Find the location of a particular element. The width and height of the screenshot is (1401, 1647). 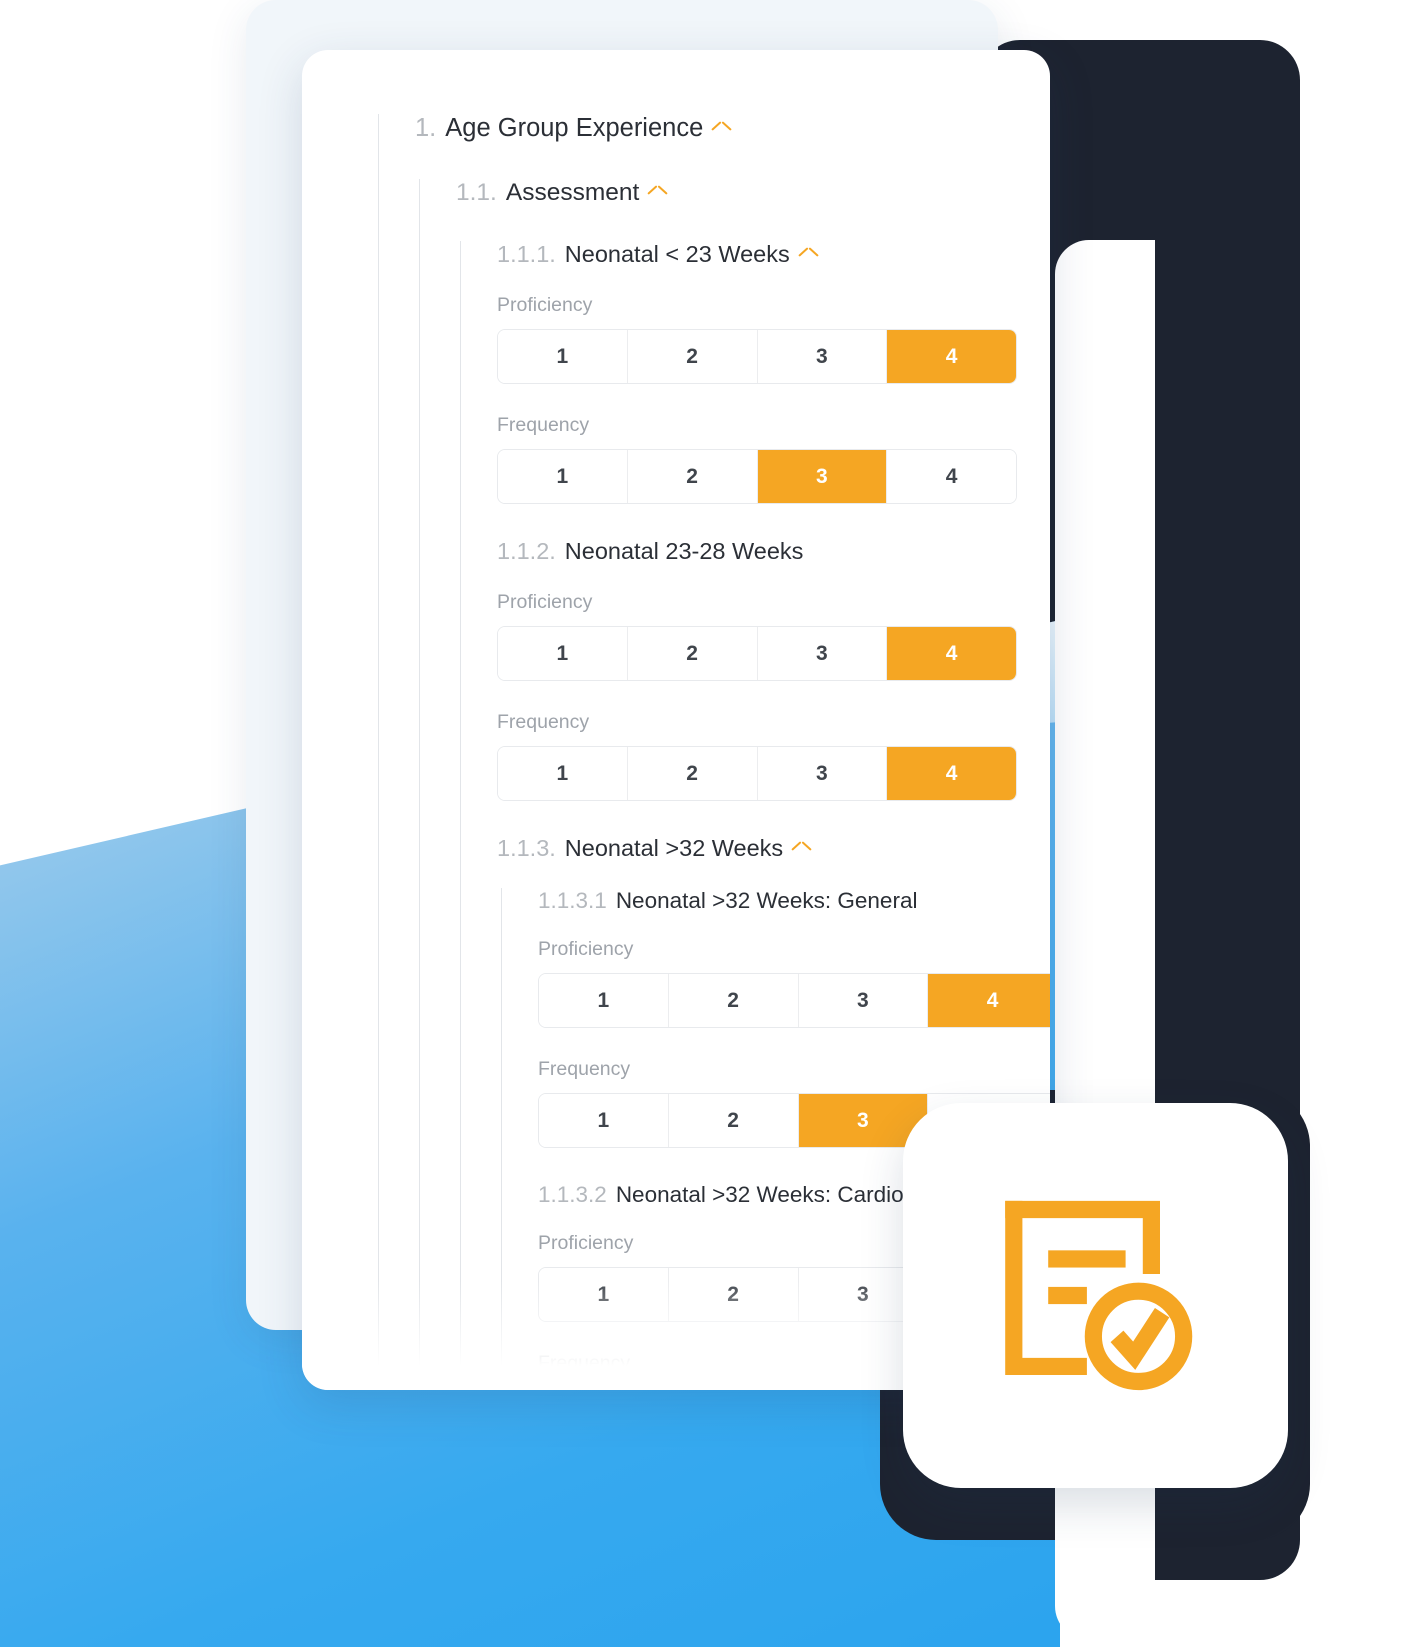

item-header: 1.1.2. Neonatal 23-28 Weeks is located at coordinates (773, 551).